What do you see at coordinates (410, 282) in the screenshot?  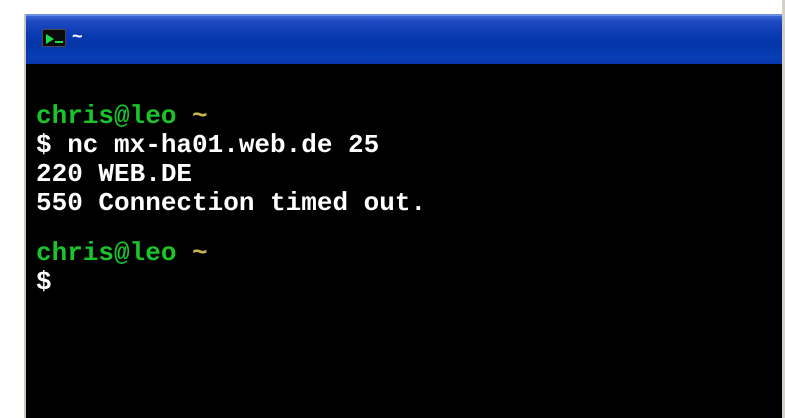 I see `input-prompt: $` at bounding box center [410, 282].